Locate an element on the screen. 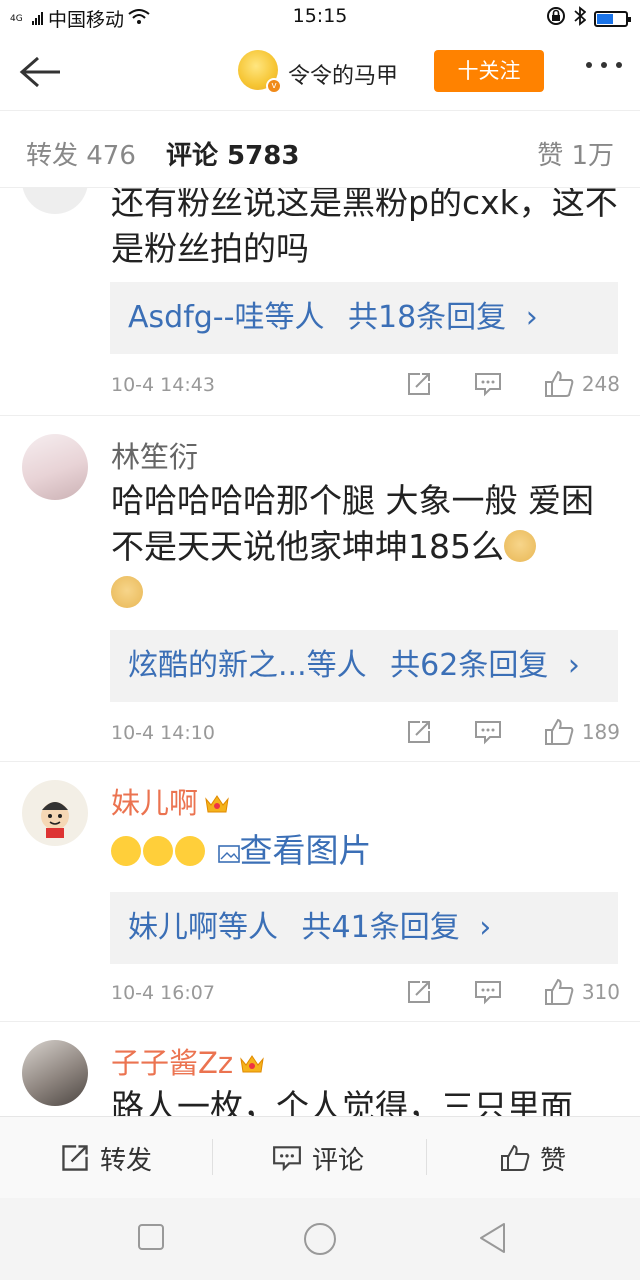  system-back-button is located at coordinates (493, 1240).